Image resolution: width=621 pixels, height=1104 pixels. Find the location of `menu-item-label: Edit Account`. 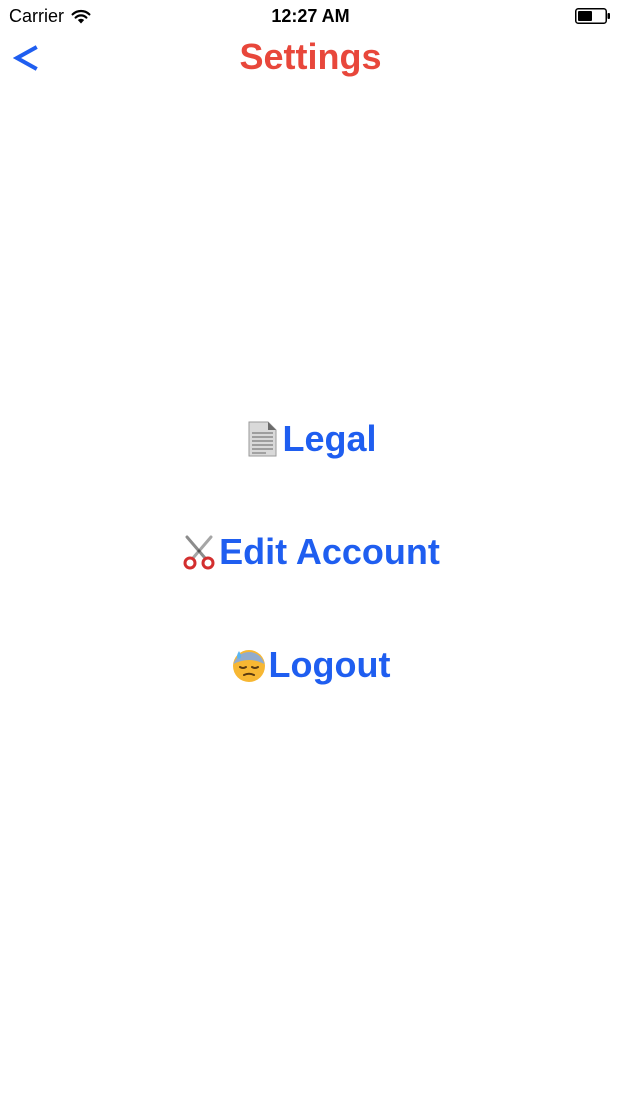

menu-item-label: Edit Account is located at coordinates (329, 551).